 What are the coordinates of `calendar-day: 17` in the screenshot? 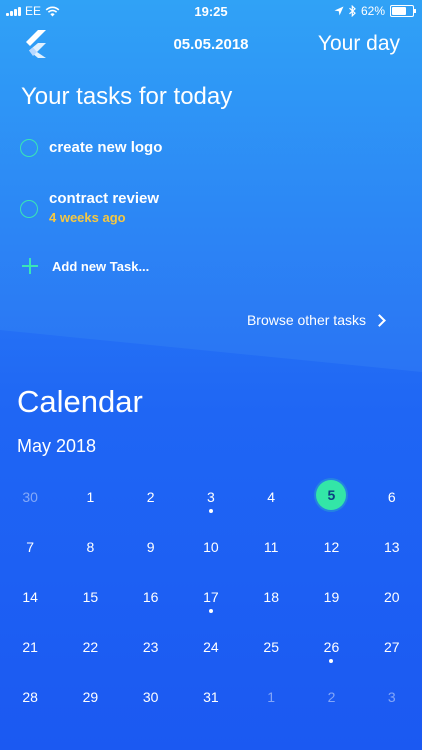 It's located at (211, 601).